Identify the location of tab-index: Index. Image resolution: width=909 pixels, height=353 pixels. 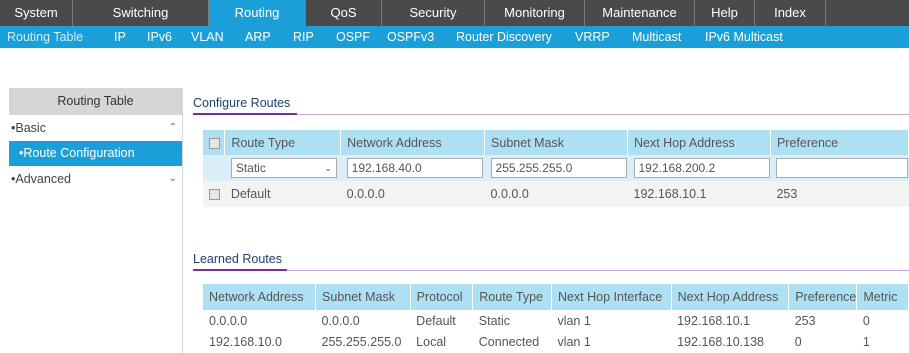
(790, 13).